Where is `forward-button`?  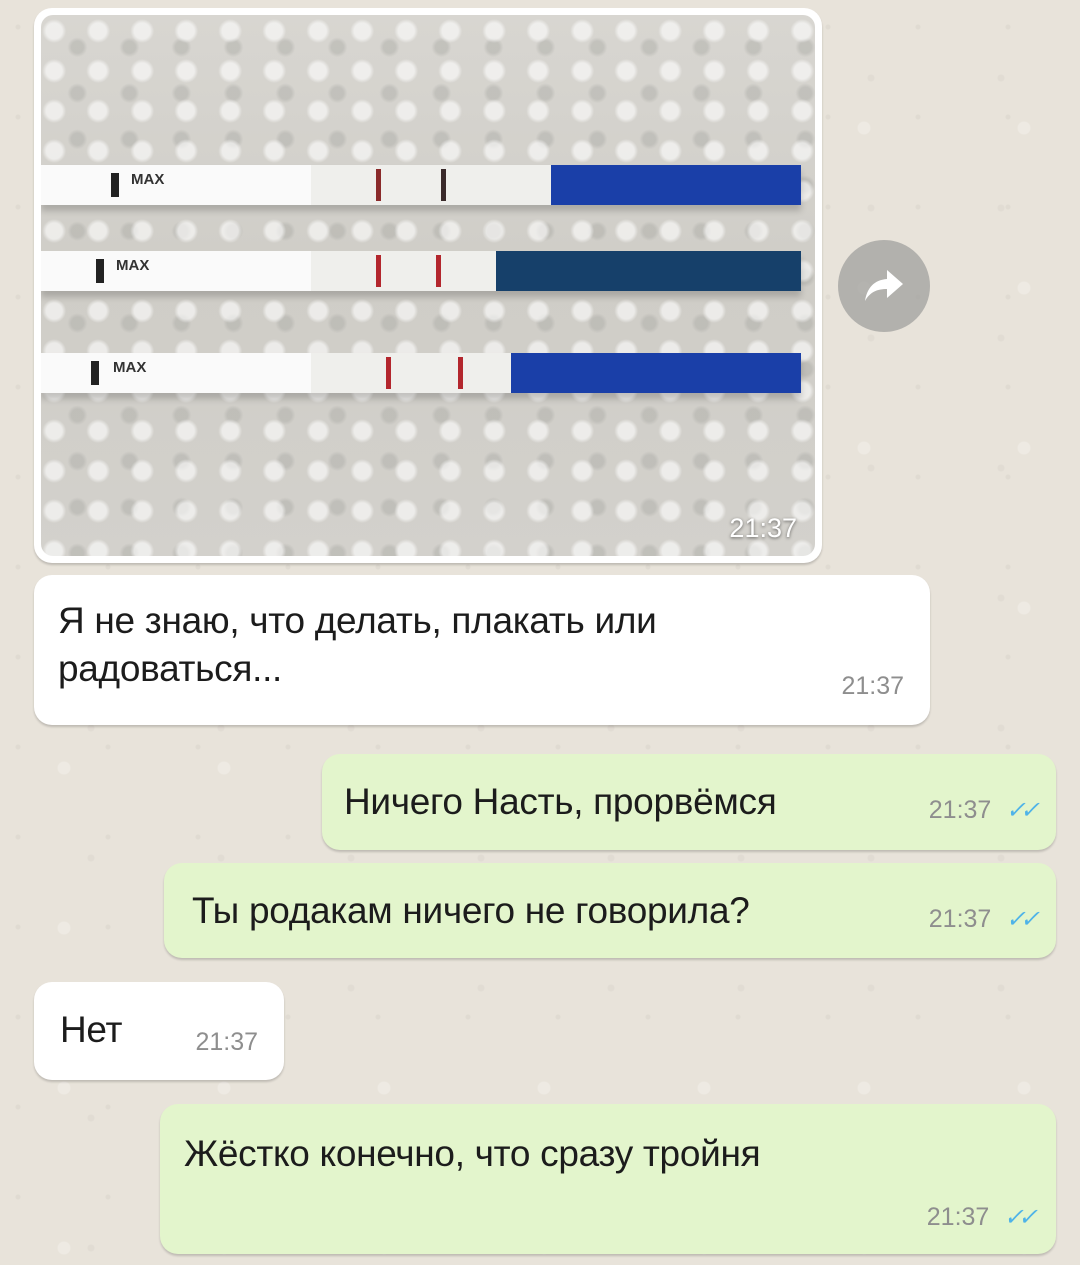 forward-button is located at coordinates (884, 286).